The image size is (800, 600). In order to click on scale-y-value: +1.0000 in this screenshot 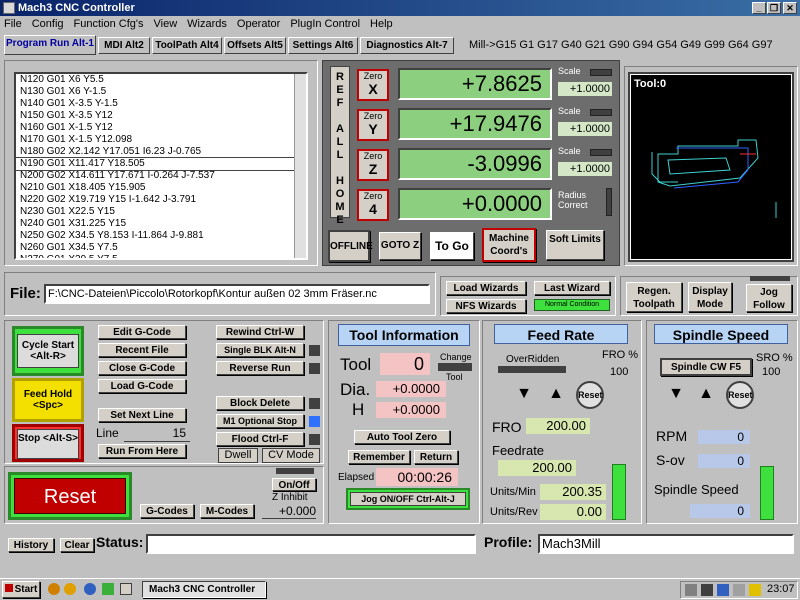, I will do `click(585, 129)`.